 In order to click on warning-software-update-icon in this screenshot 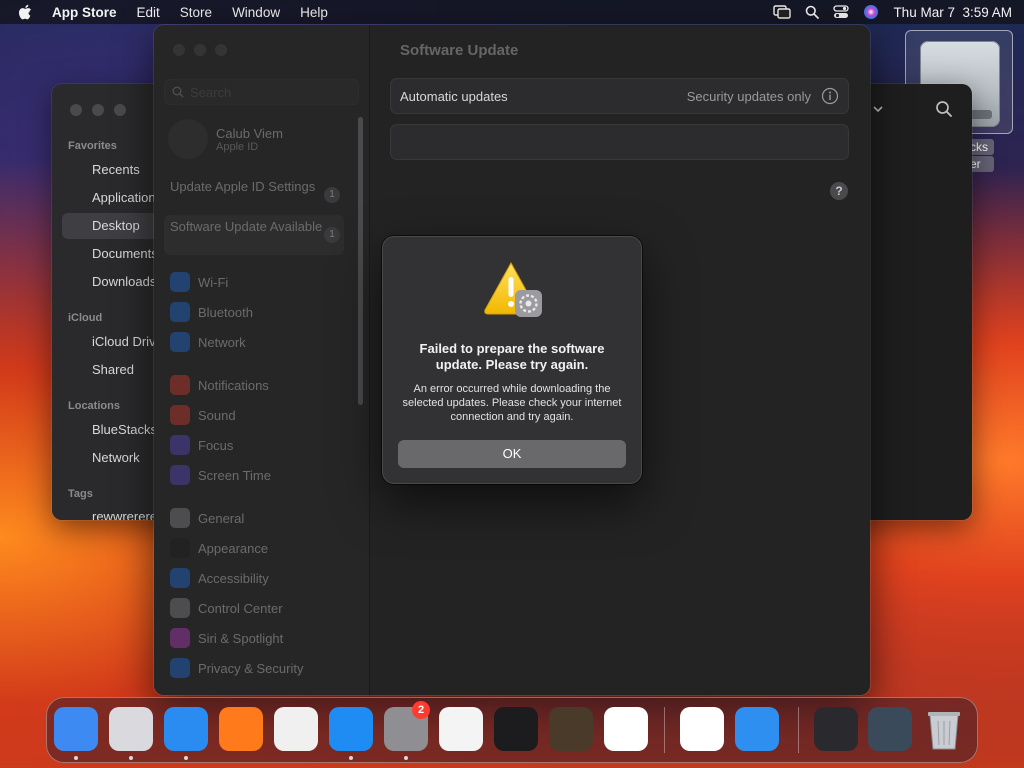, I will do `click(513, 291)`.